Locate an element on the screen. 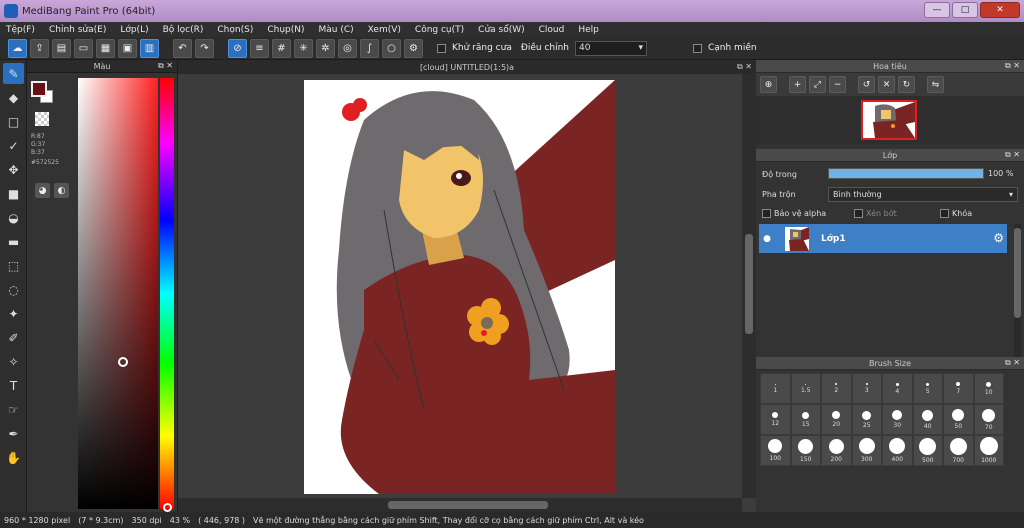 The image size is (1024, 528). redo-icon: ↷ is located at coordinates (204, 48).